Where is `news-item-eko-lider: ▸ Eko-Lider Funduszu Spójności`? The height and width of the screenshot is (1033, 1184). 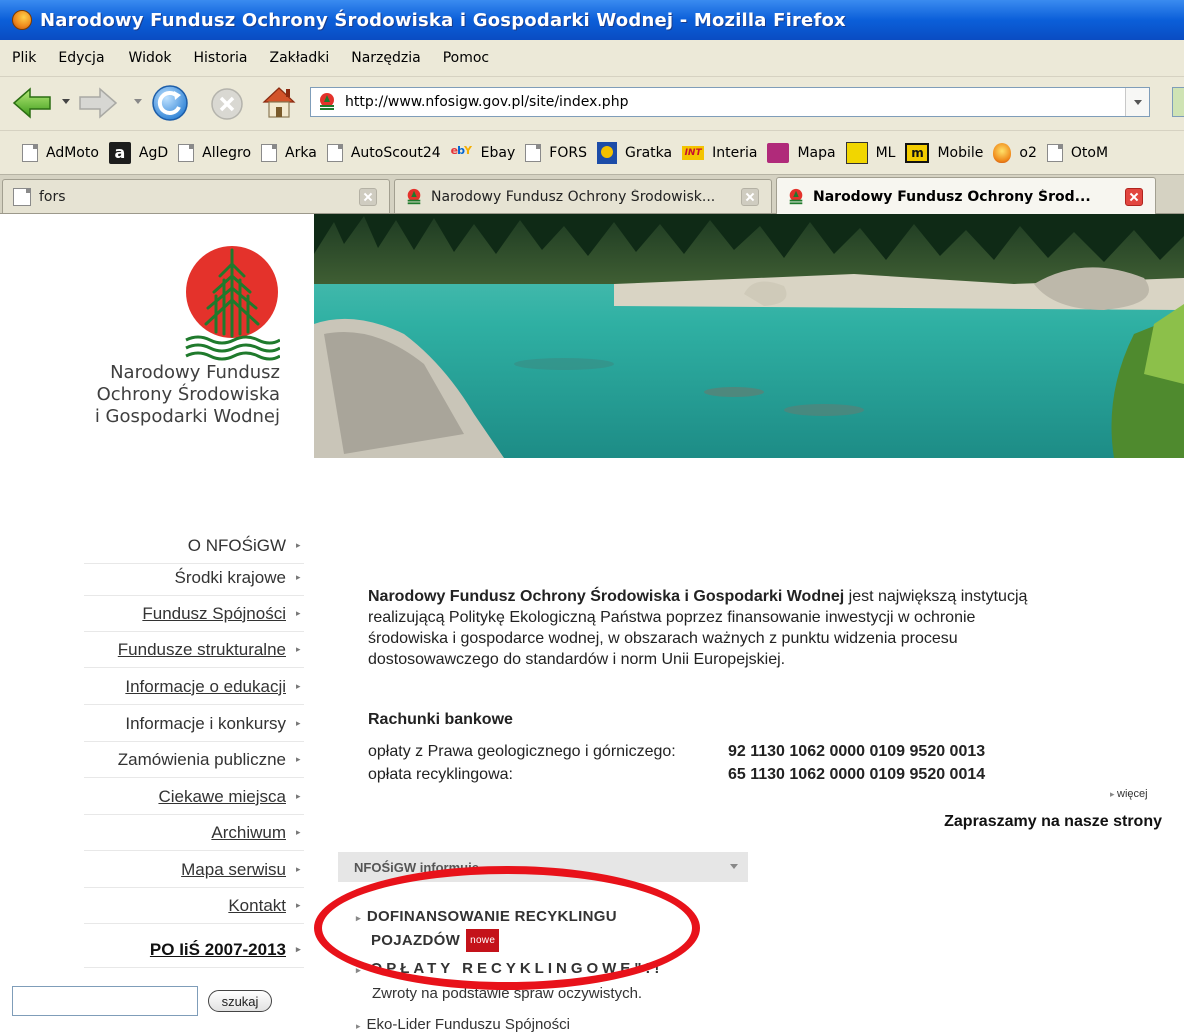 news-item-eko-lider: ▸ Eko-Lider Funduszu Spójności is located at coordinates (463, 1024).